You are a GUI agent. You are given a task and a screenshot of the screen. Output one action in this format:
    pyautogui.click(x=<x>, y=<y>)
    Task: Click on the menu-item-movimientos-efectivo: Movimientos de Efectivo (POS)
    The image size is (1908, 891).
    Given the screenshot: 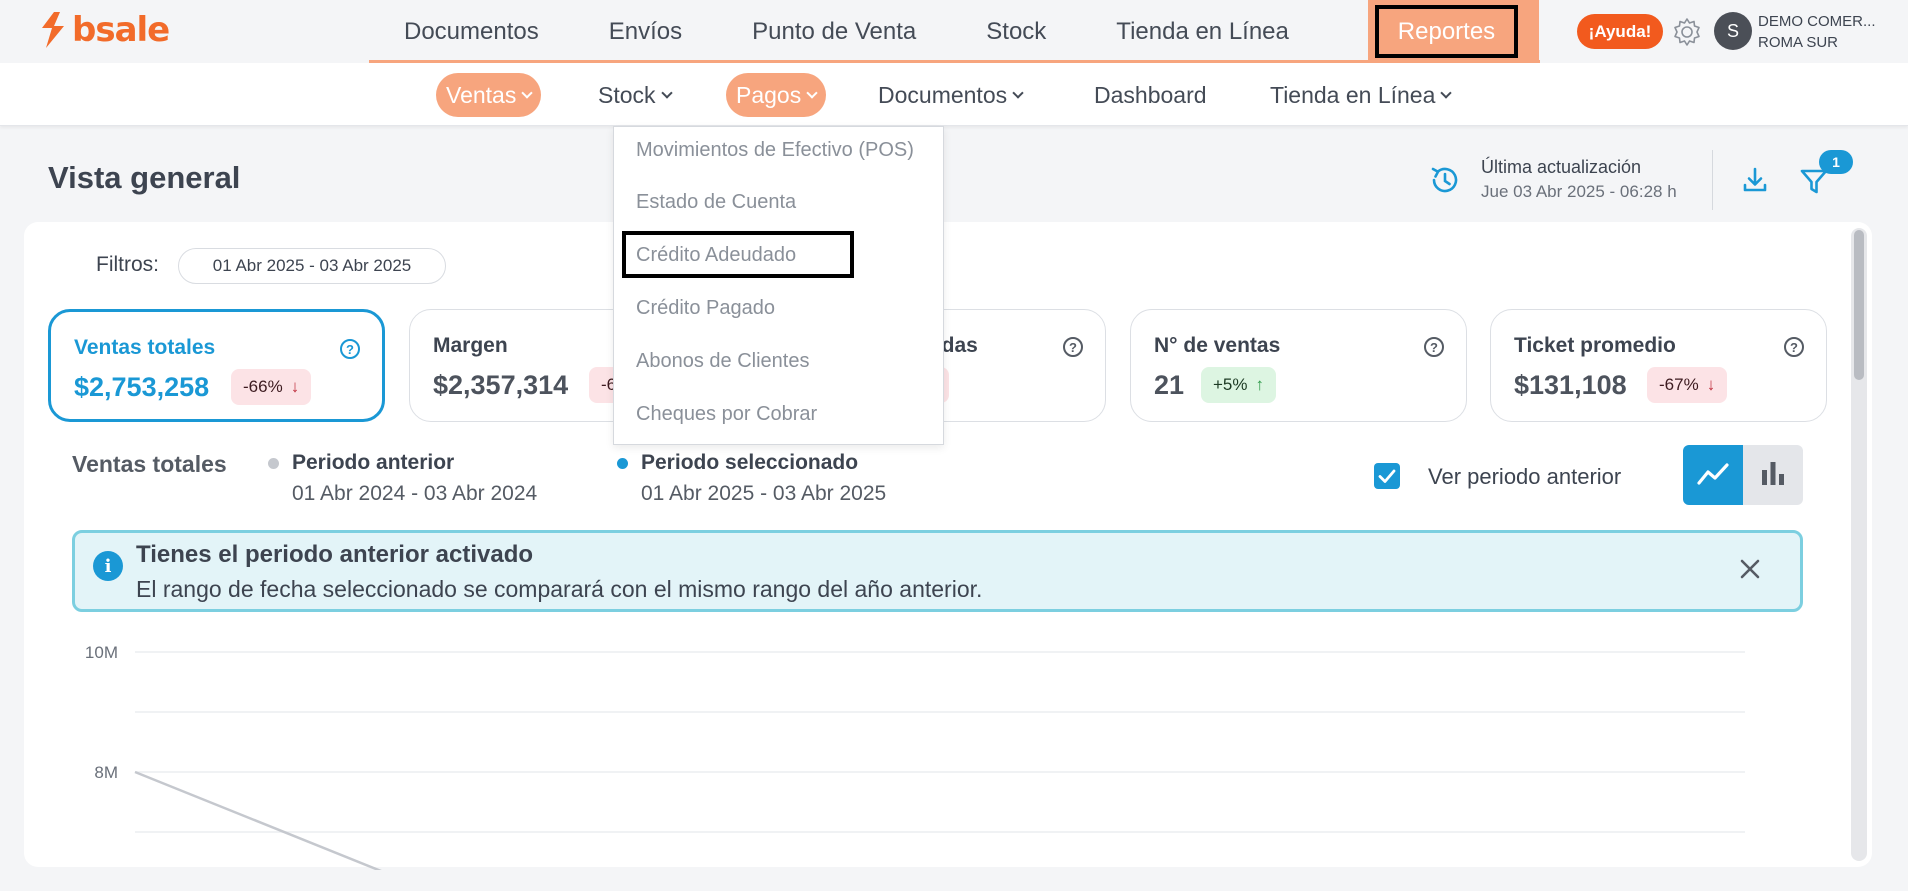 What is the action you would take?
    pyautogui.click(x=775, y=150)
    